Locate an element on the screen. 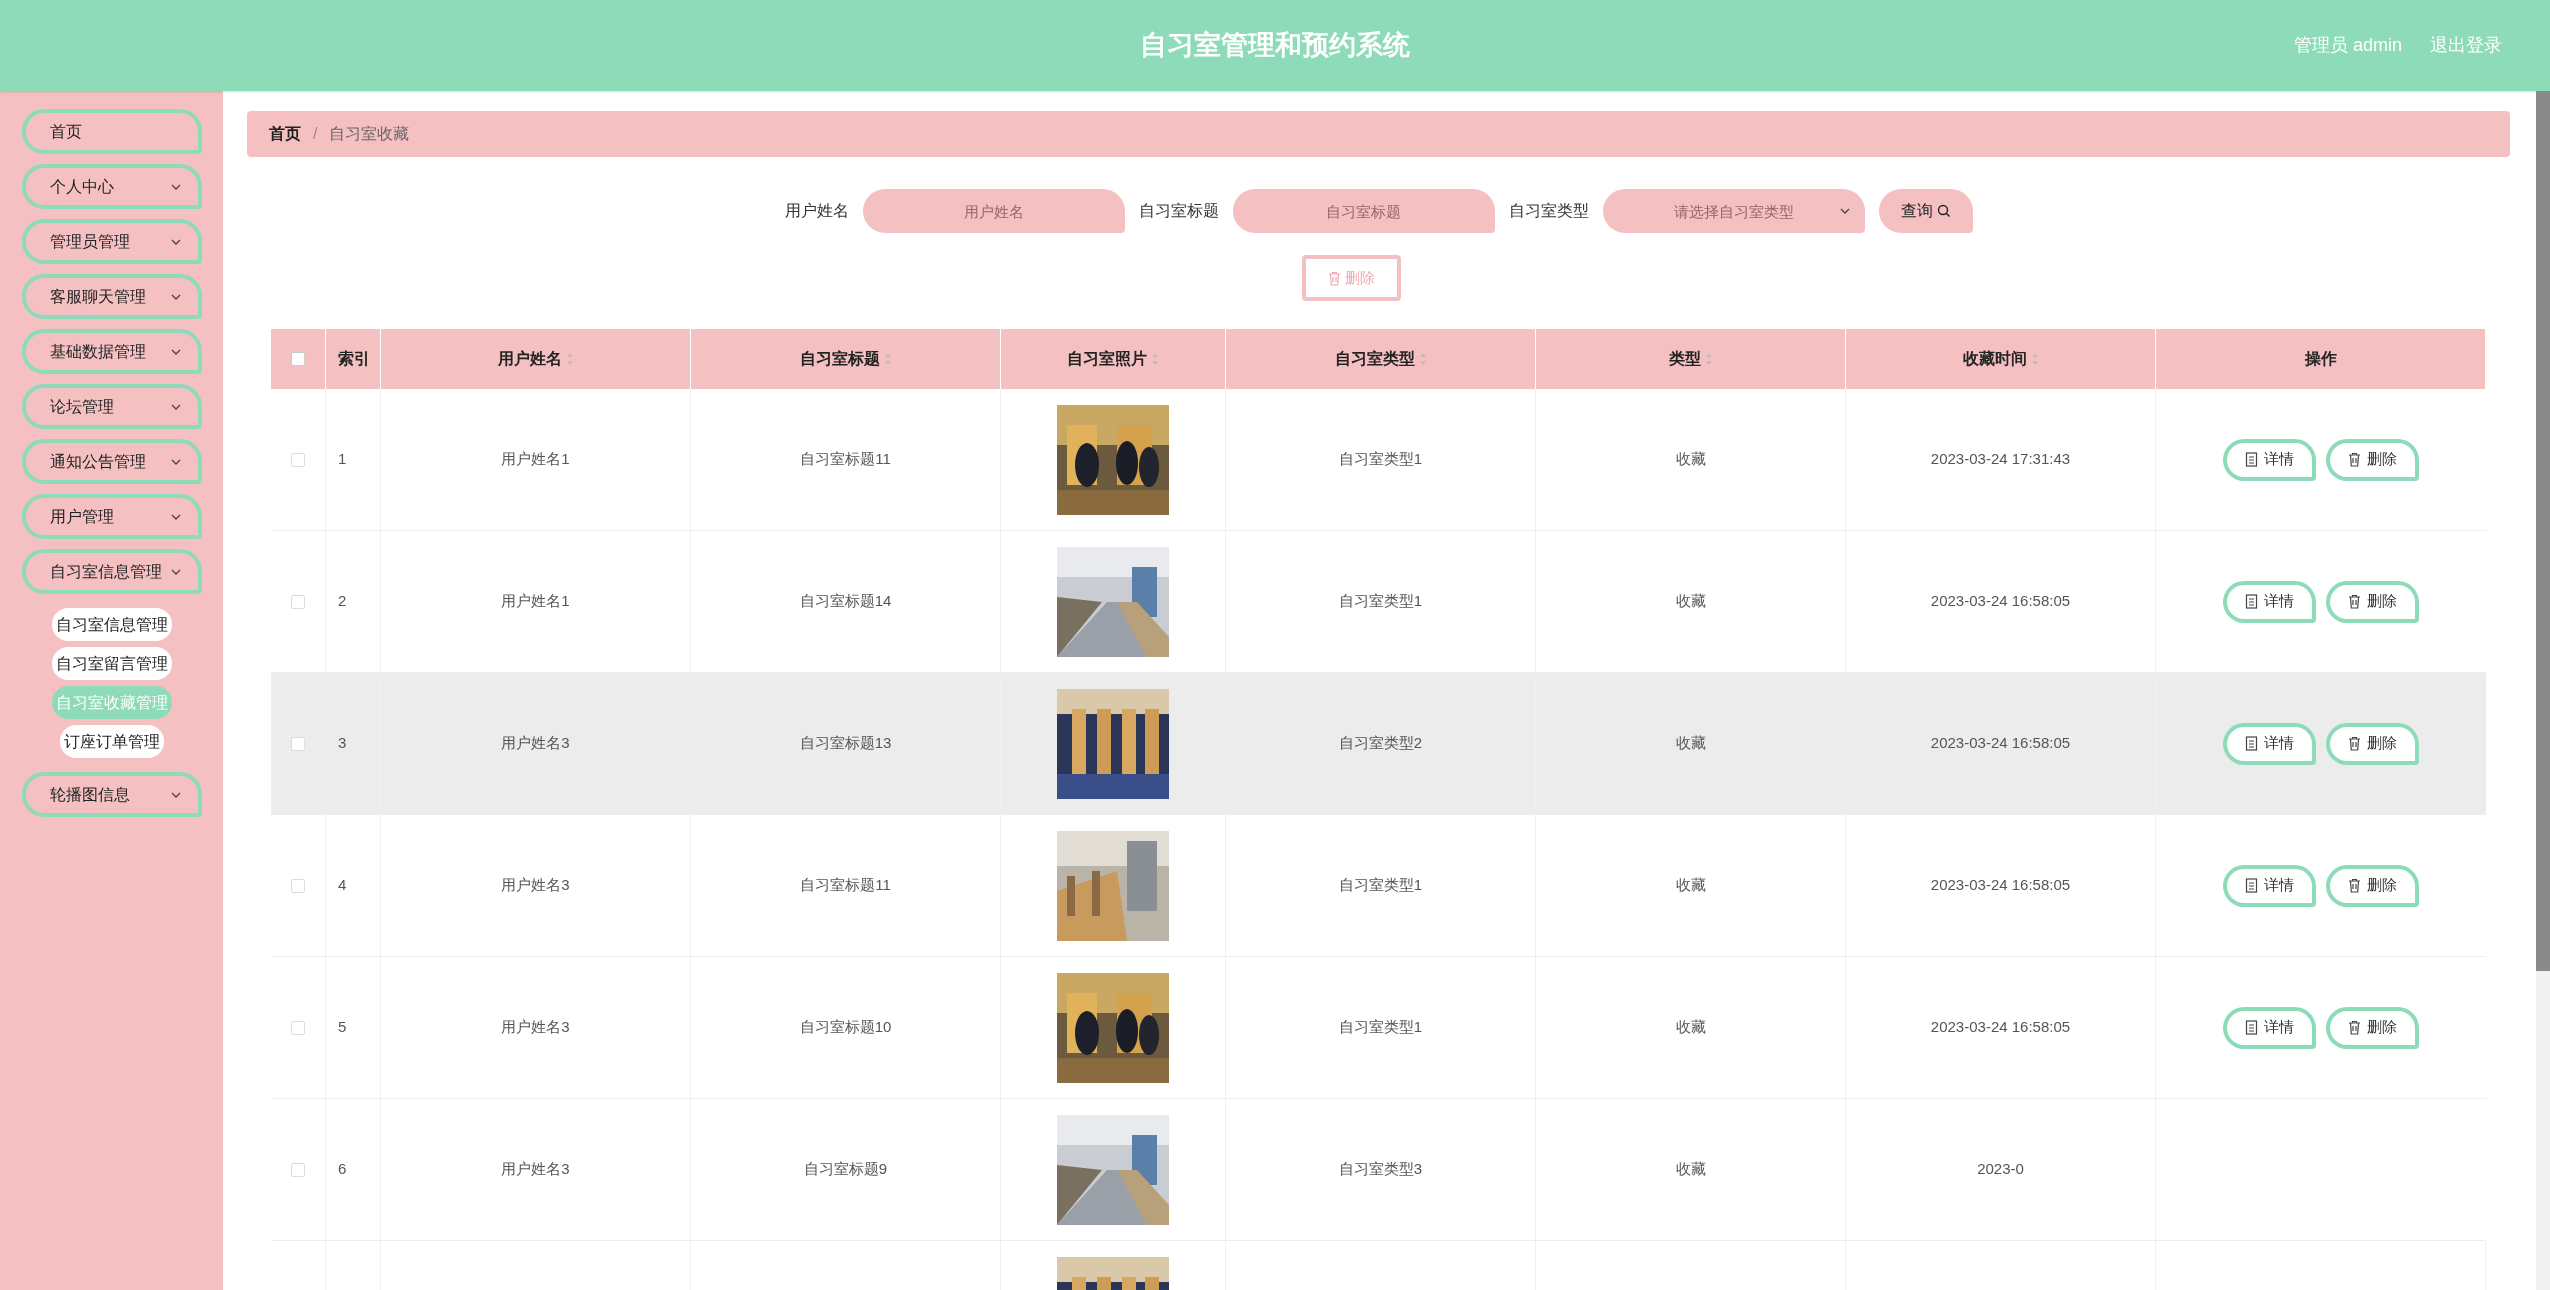 Image resolution: width=2550 pixels, height=1290 pixels. sidebar-item: 论坛管理 is located at coordinates (111, 406).